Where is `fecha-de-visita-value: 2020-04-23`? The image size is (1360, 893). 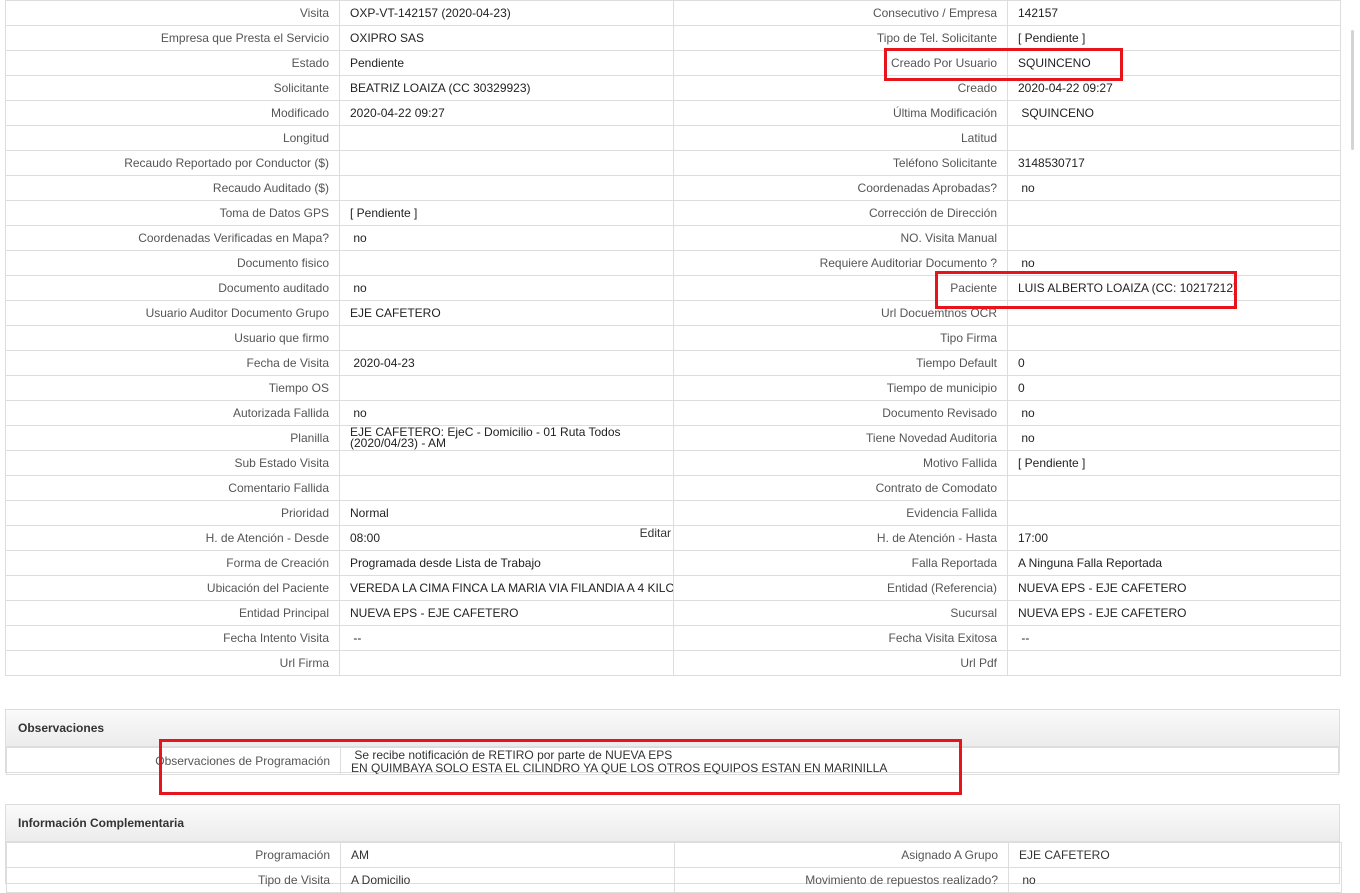
fecha-de-visita-value: 2020-04-23 is located at coordinates (506, 363).